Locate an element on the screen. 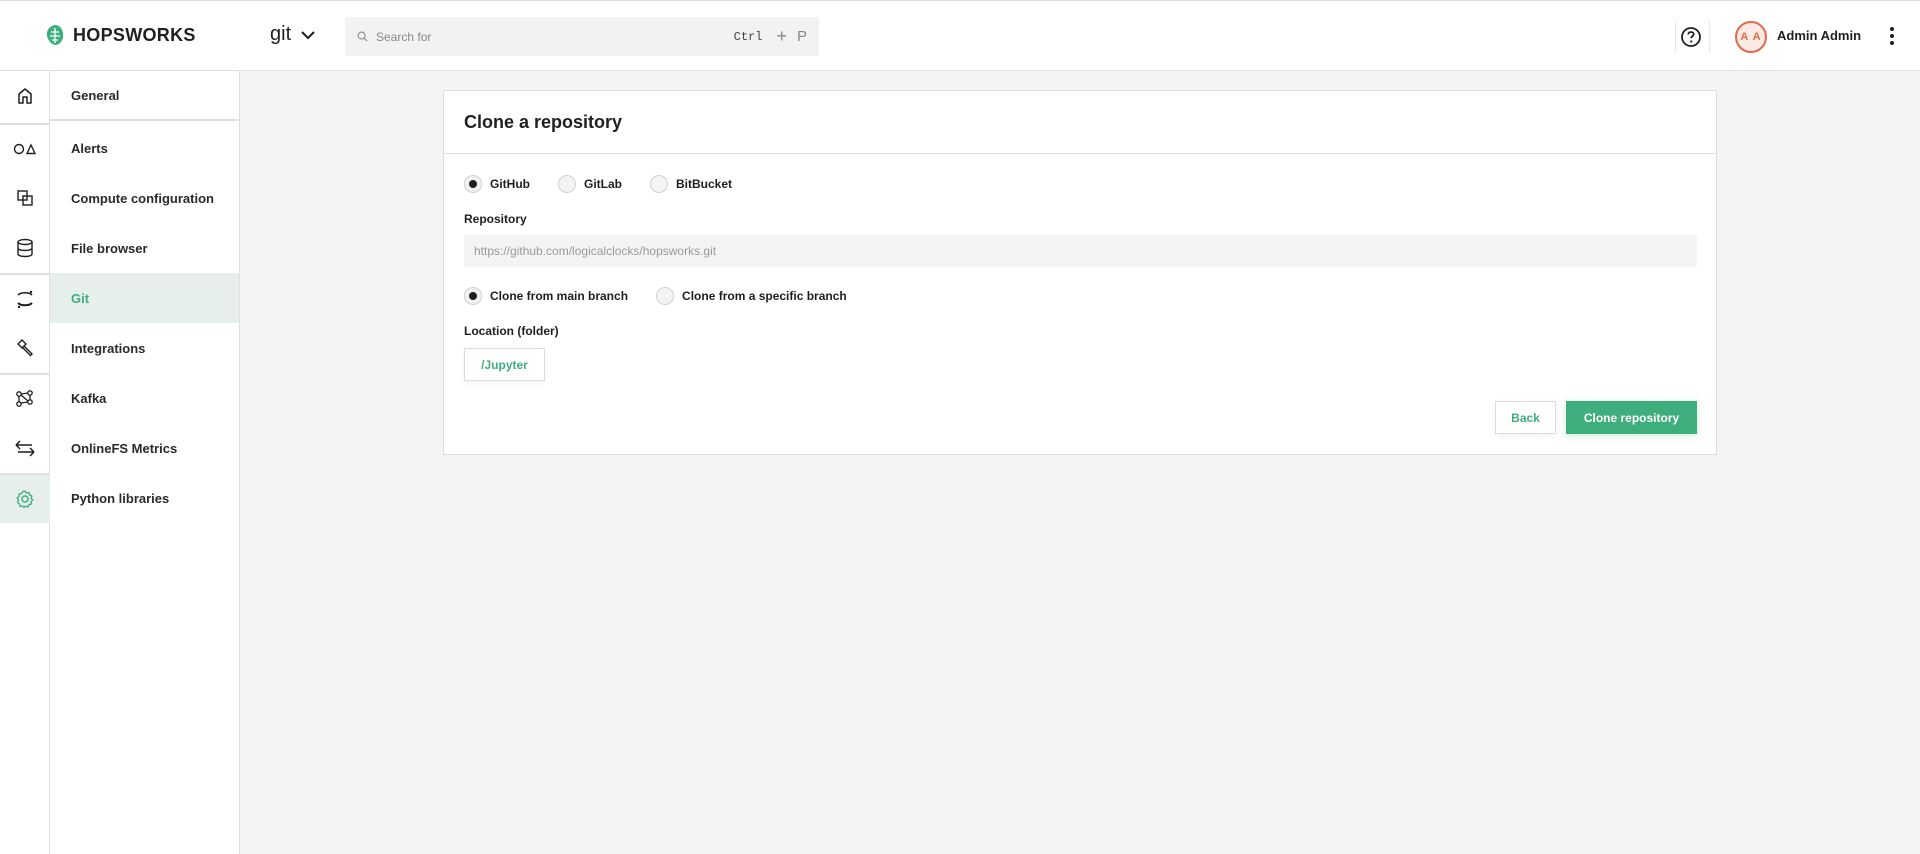 The image size is (1920, 854). nav-git is located at coordinates (25, 298).